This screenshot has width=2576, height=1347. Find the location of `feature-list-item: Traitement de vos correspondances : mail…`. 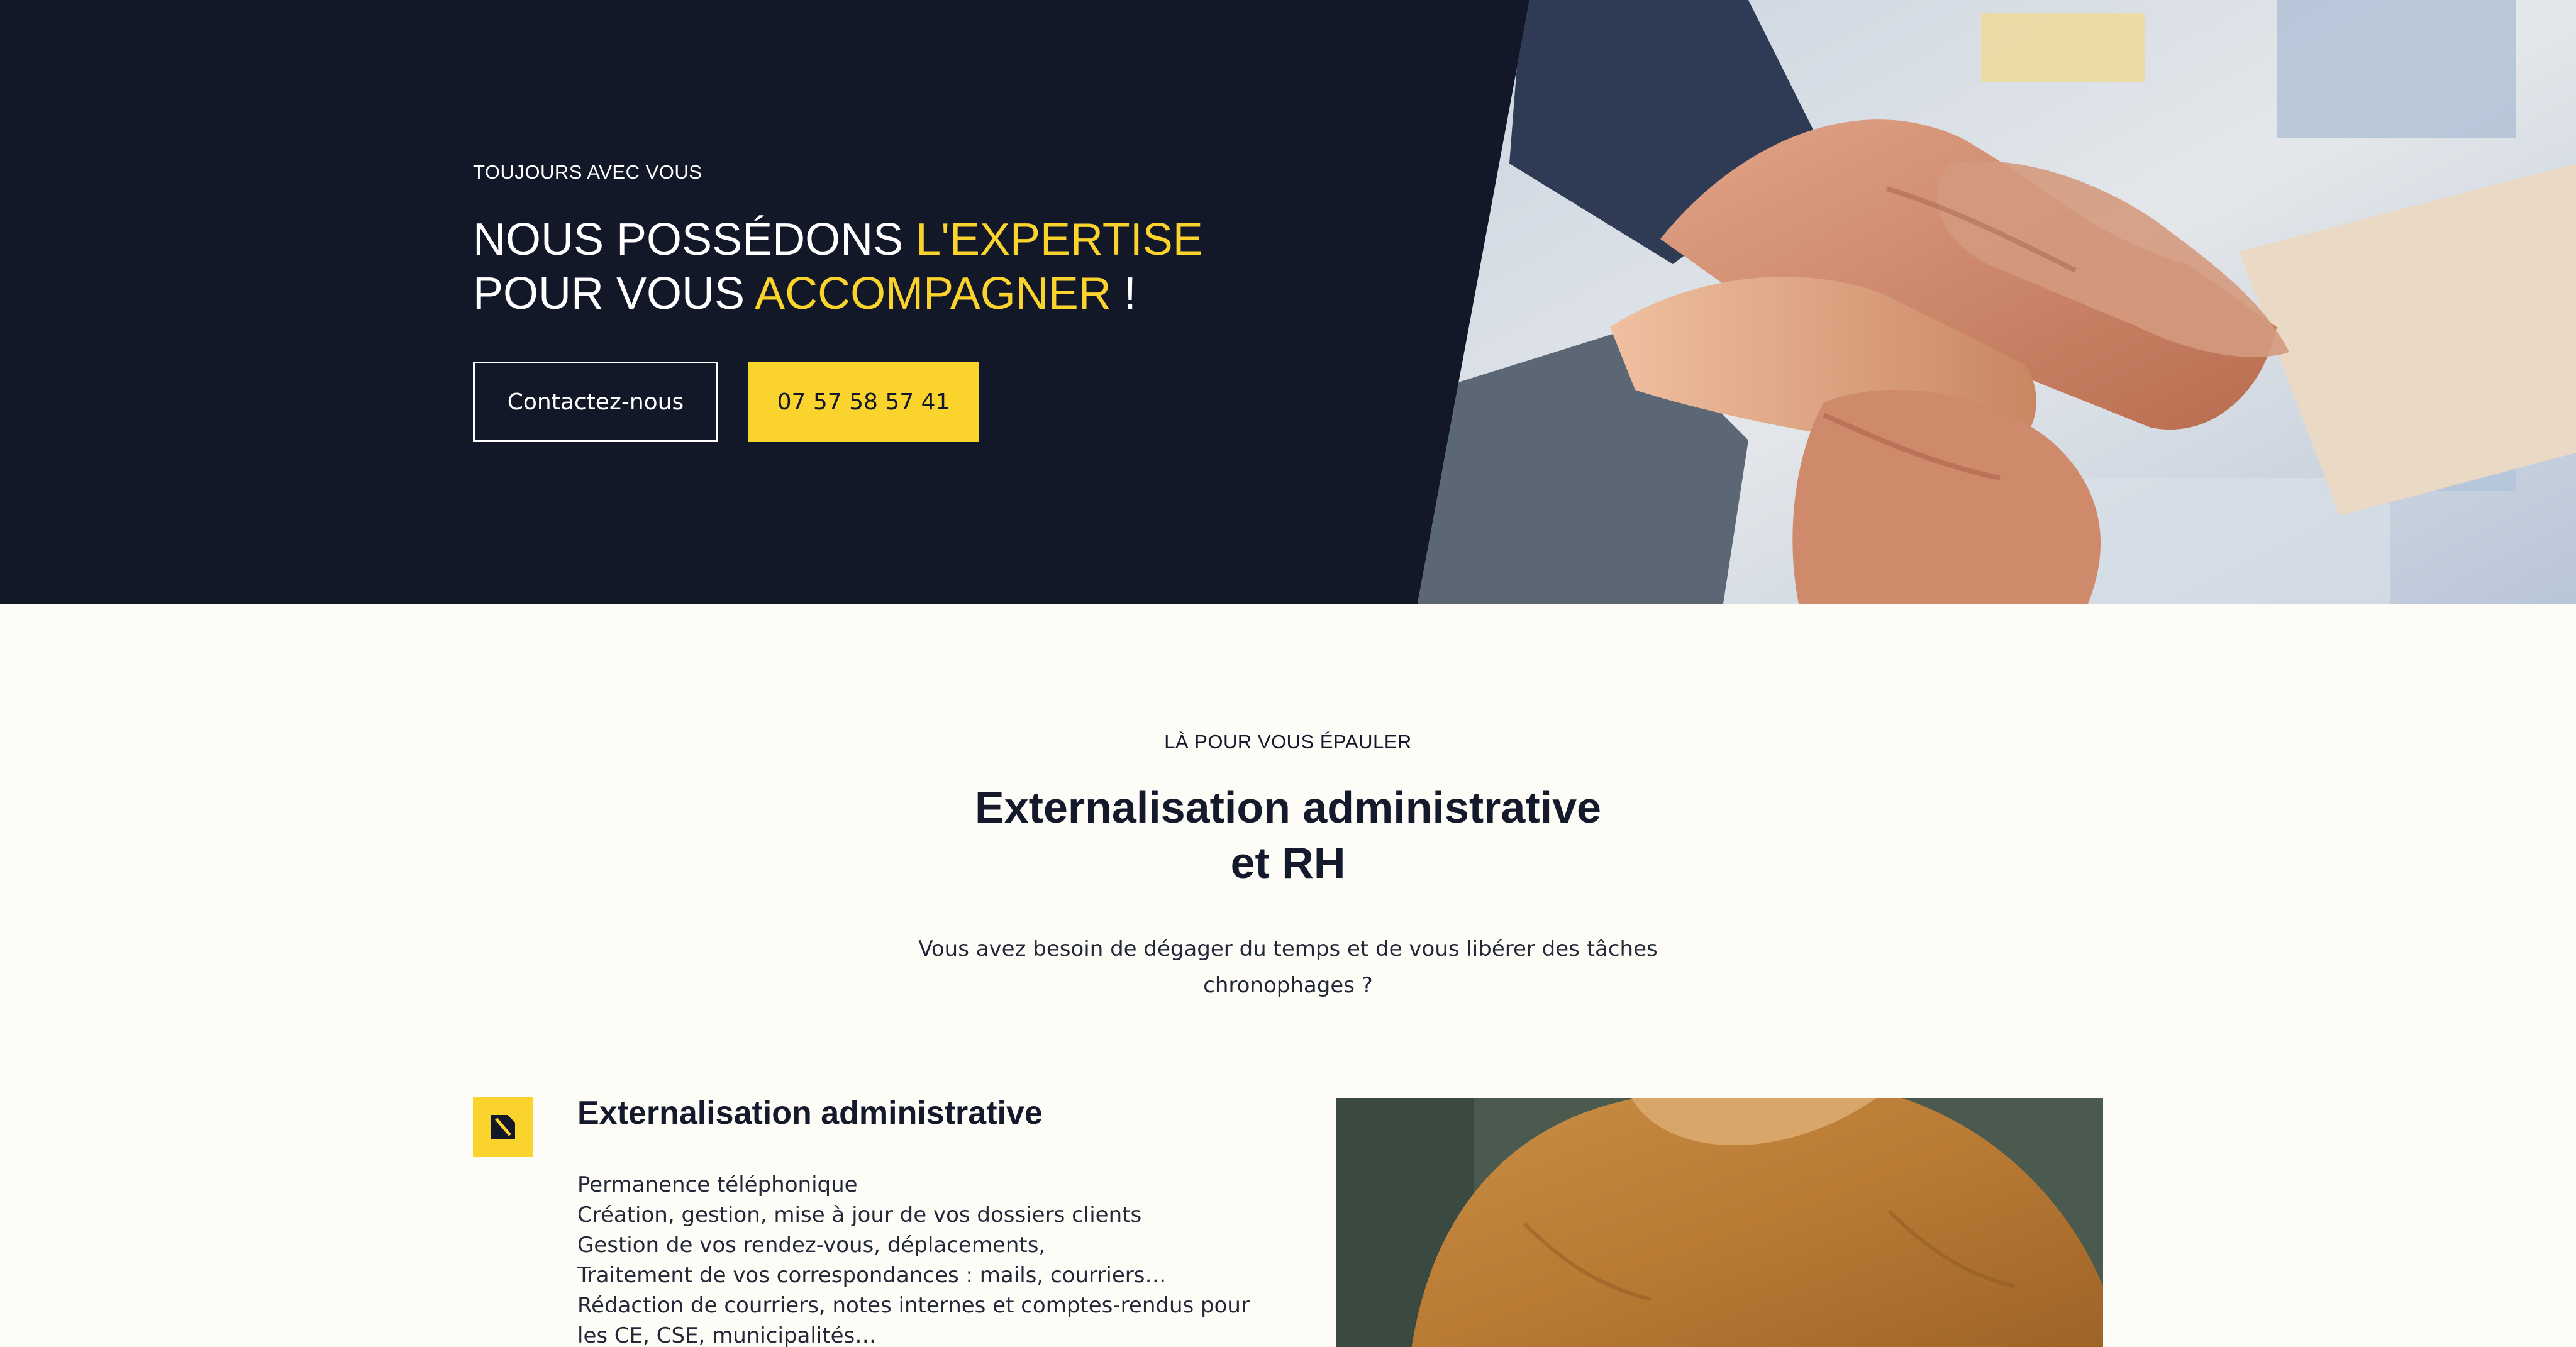

feature-list-item: Traitement de vos correspondances : mail… is located at coordinates (872, 1275).